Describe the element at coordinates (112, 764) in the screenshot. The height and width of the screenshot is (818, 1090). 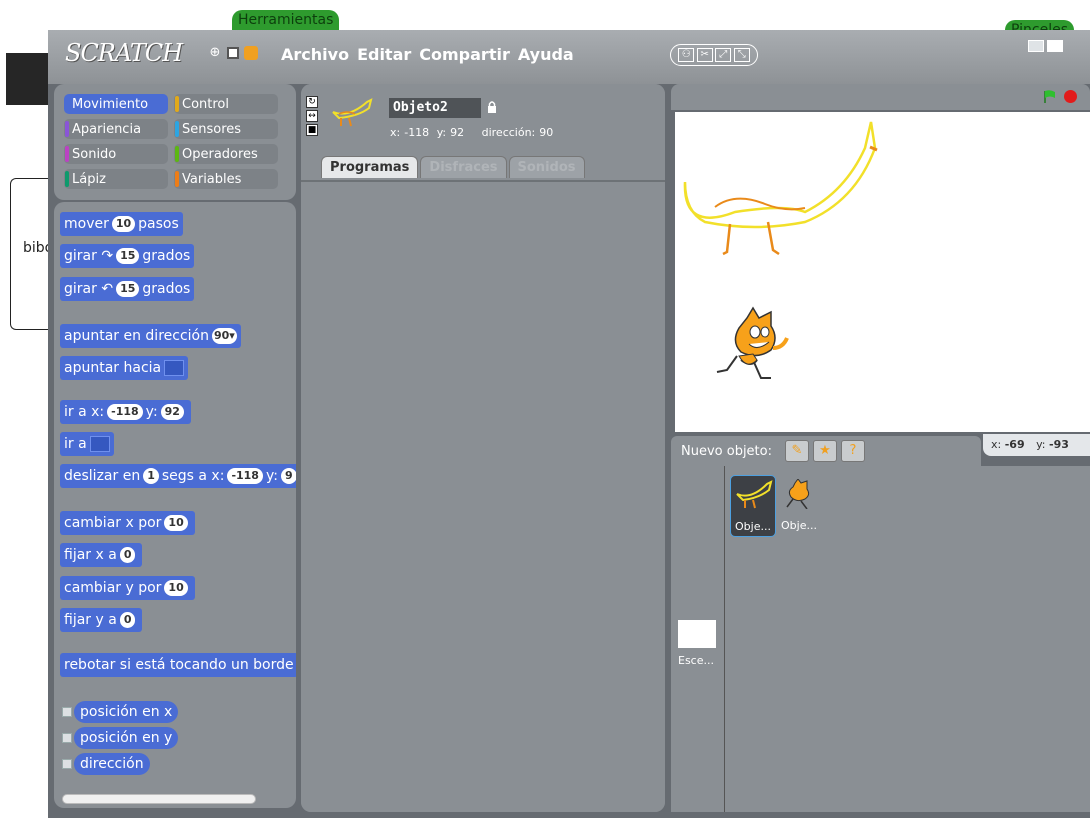
I see `reporter-direccion: dirección` at that location.